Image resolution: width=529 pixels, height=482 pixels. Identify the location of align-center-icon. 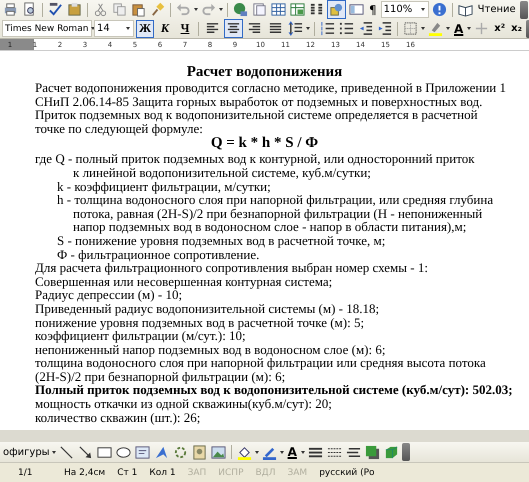
(233, 28).